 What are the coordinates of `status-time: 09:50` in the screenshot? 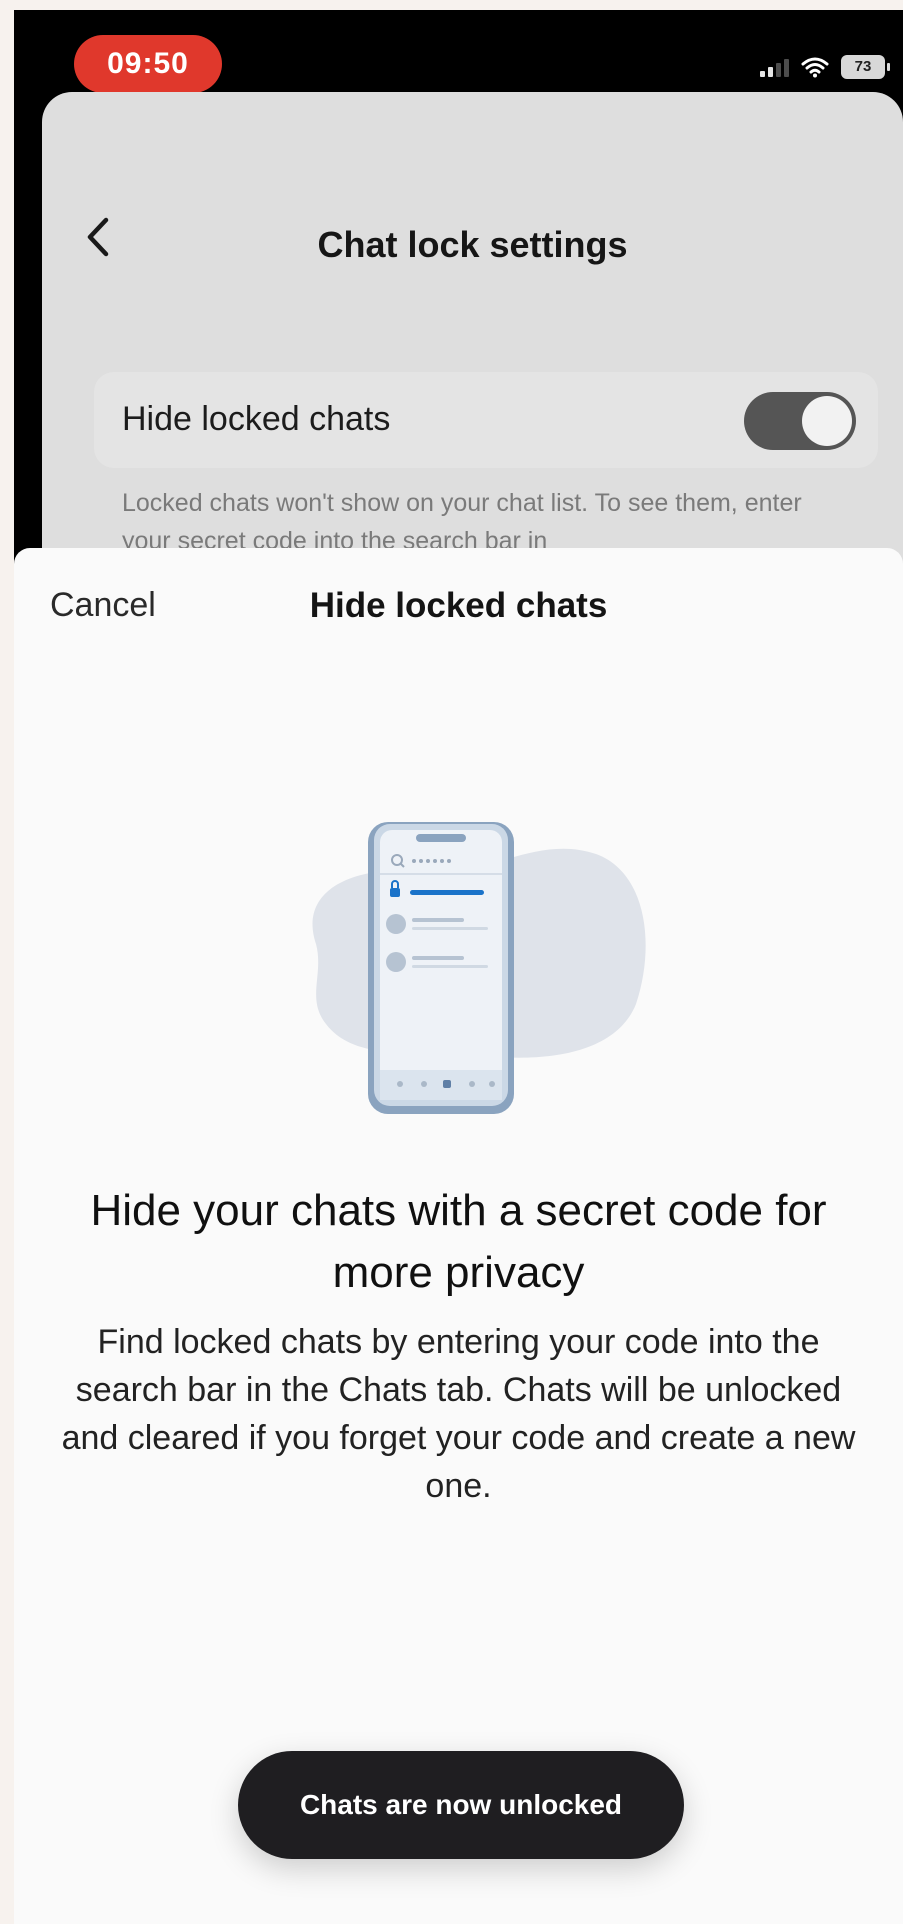 It's located at (148, 64).